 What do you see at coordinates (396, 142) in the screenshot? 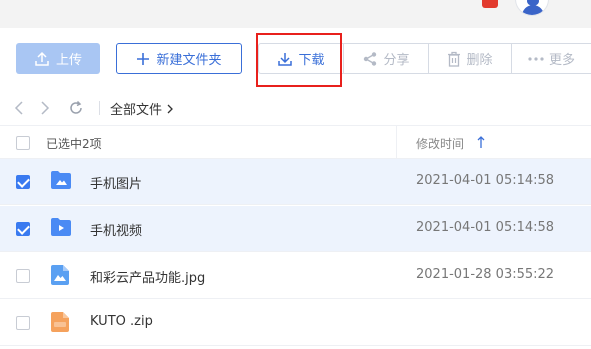
I see `column-divider` at bounding box center [396, 142].